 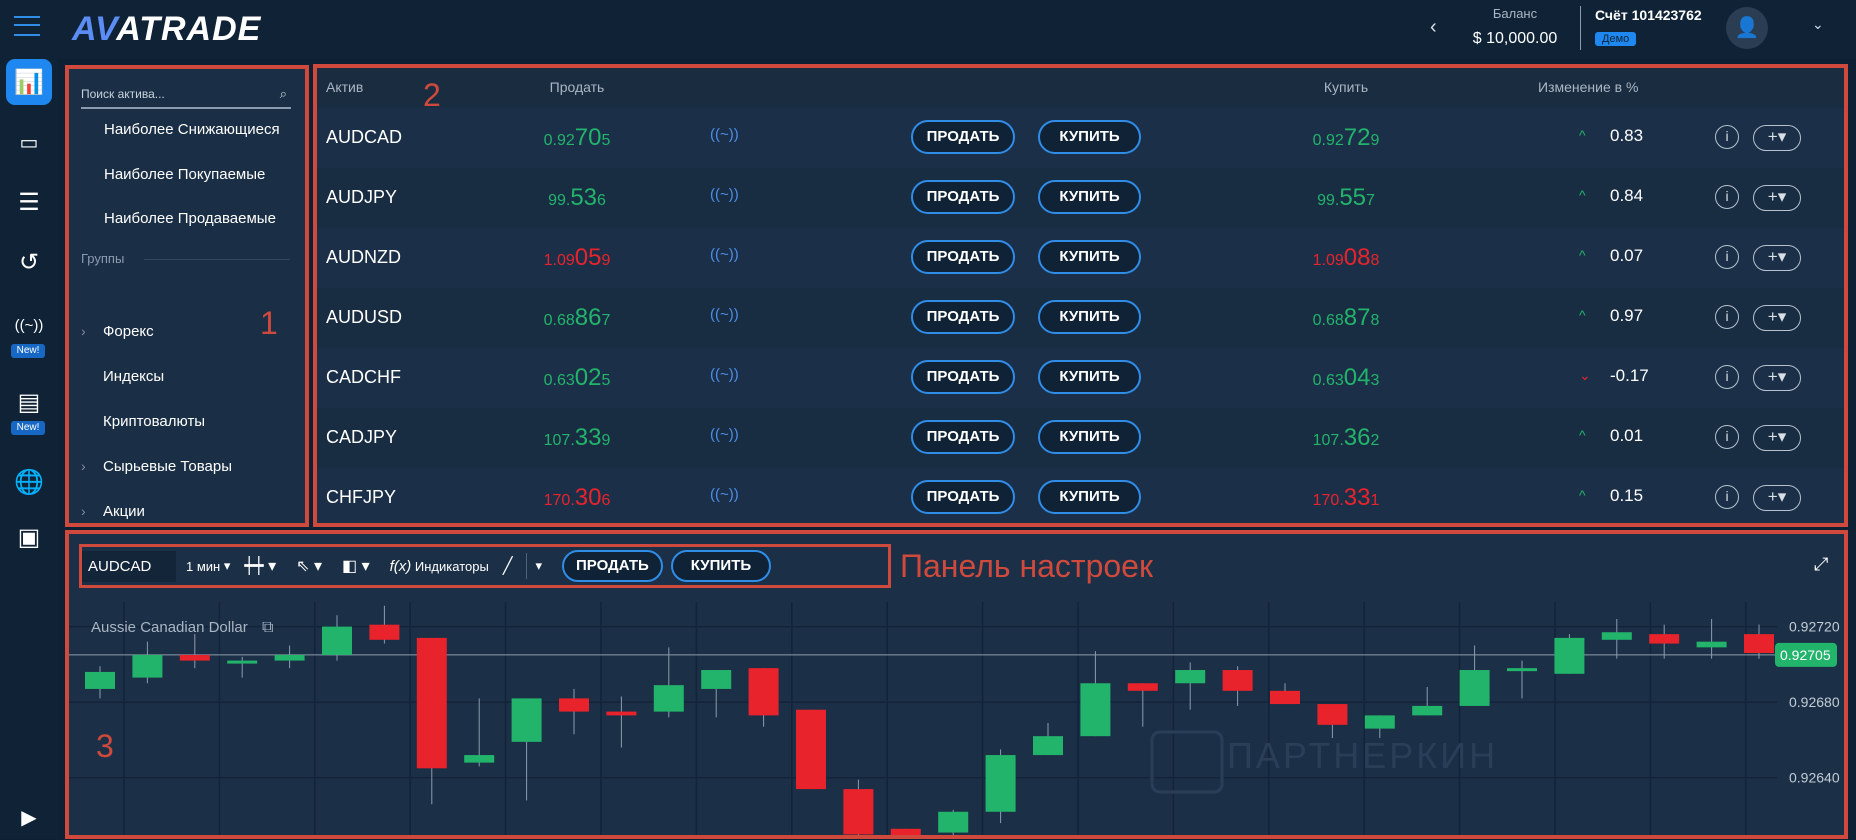 What do you see at coordinates (361, 497) in the screenshot?
I see `asset-symbol: CHFJPY` at bounding box center [361, 497].